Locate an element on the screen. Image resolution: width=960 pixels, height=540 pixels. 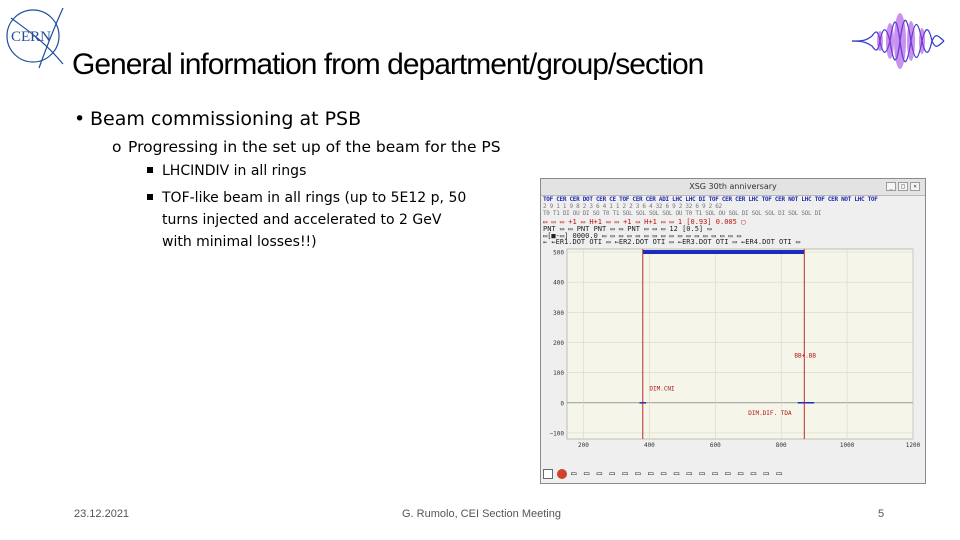
bottom-toolbar: ▭ ▭ ▭ ▭ ▭ ▭ ▭ ▭ ▭ ▭ ▭ ▭ ▭ ▭ ▭ ▭ ▭ is located at coordinates (733, 474).